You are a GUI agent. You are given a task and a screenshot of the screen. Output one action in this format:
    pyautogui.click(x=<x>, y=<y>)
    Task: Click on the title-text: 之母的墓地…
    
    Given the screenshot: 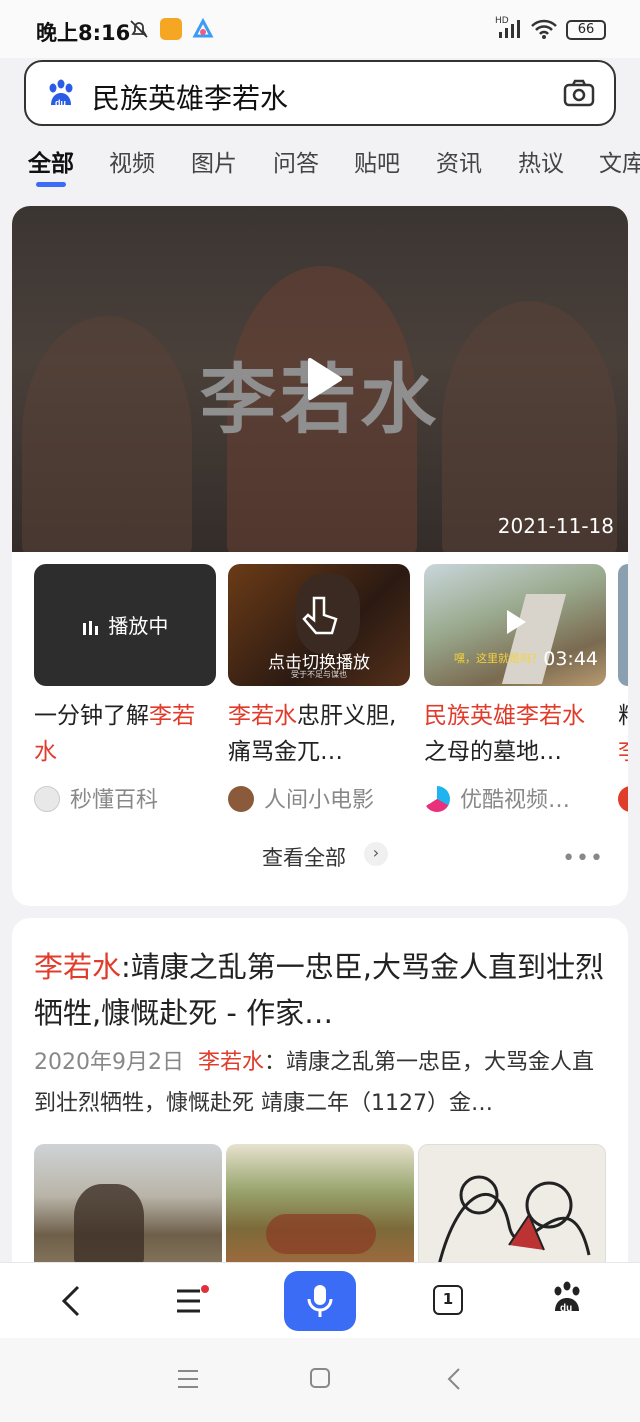 What is the action you would take?
    pyautogui.click(x=493, y=752)
    